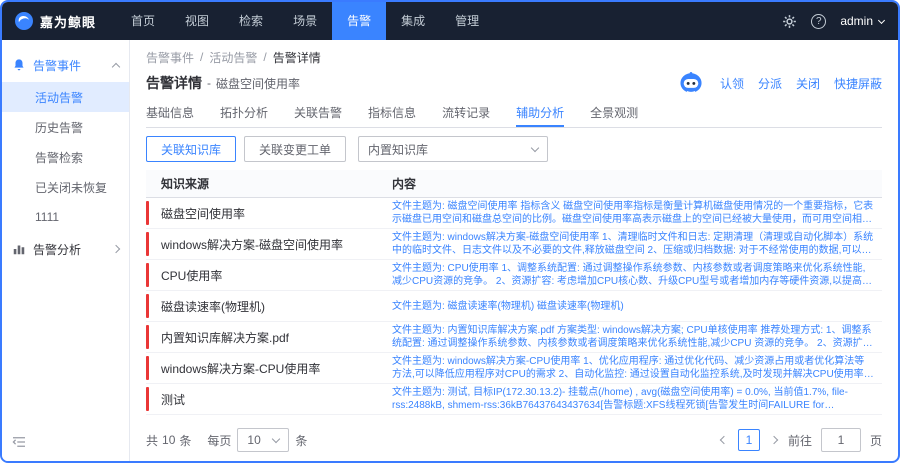 This screenshot has height=463, width=900. What do you see at coordinates (789, 21) in the screenshot?
I see `settings-icon` at bounding box center [789, 21].